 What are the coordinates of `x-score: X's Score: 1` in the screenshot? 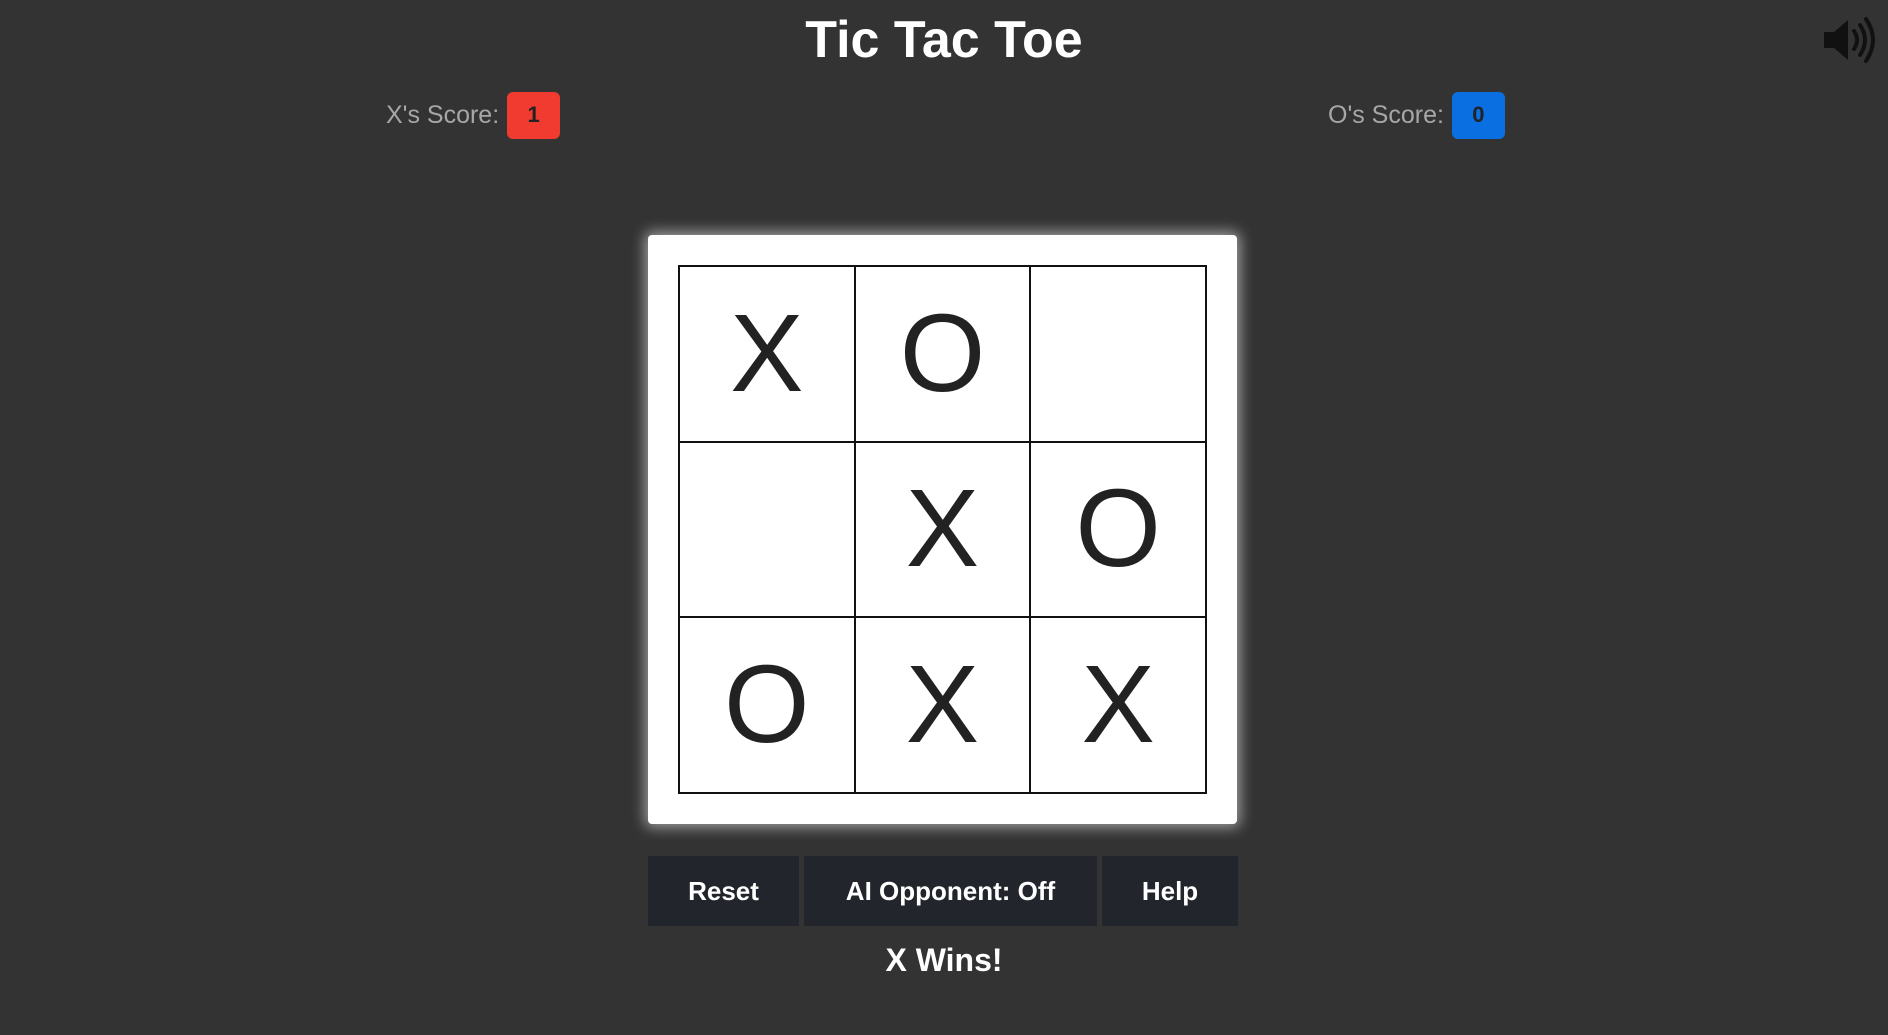 It's located at (473, 115).